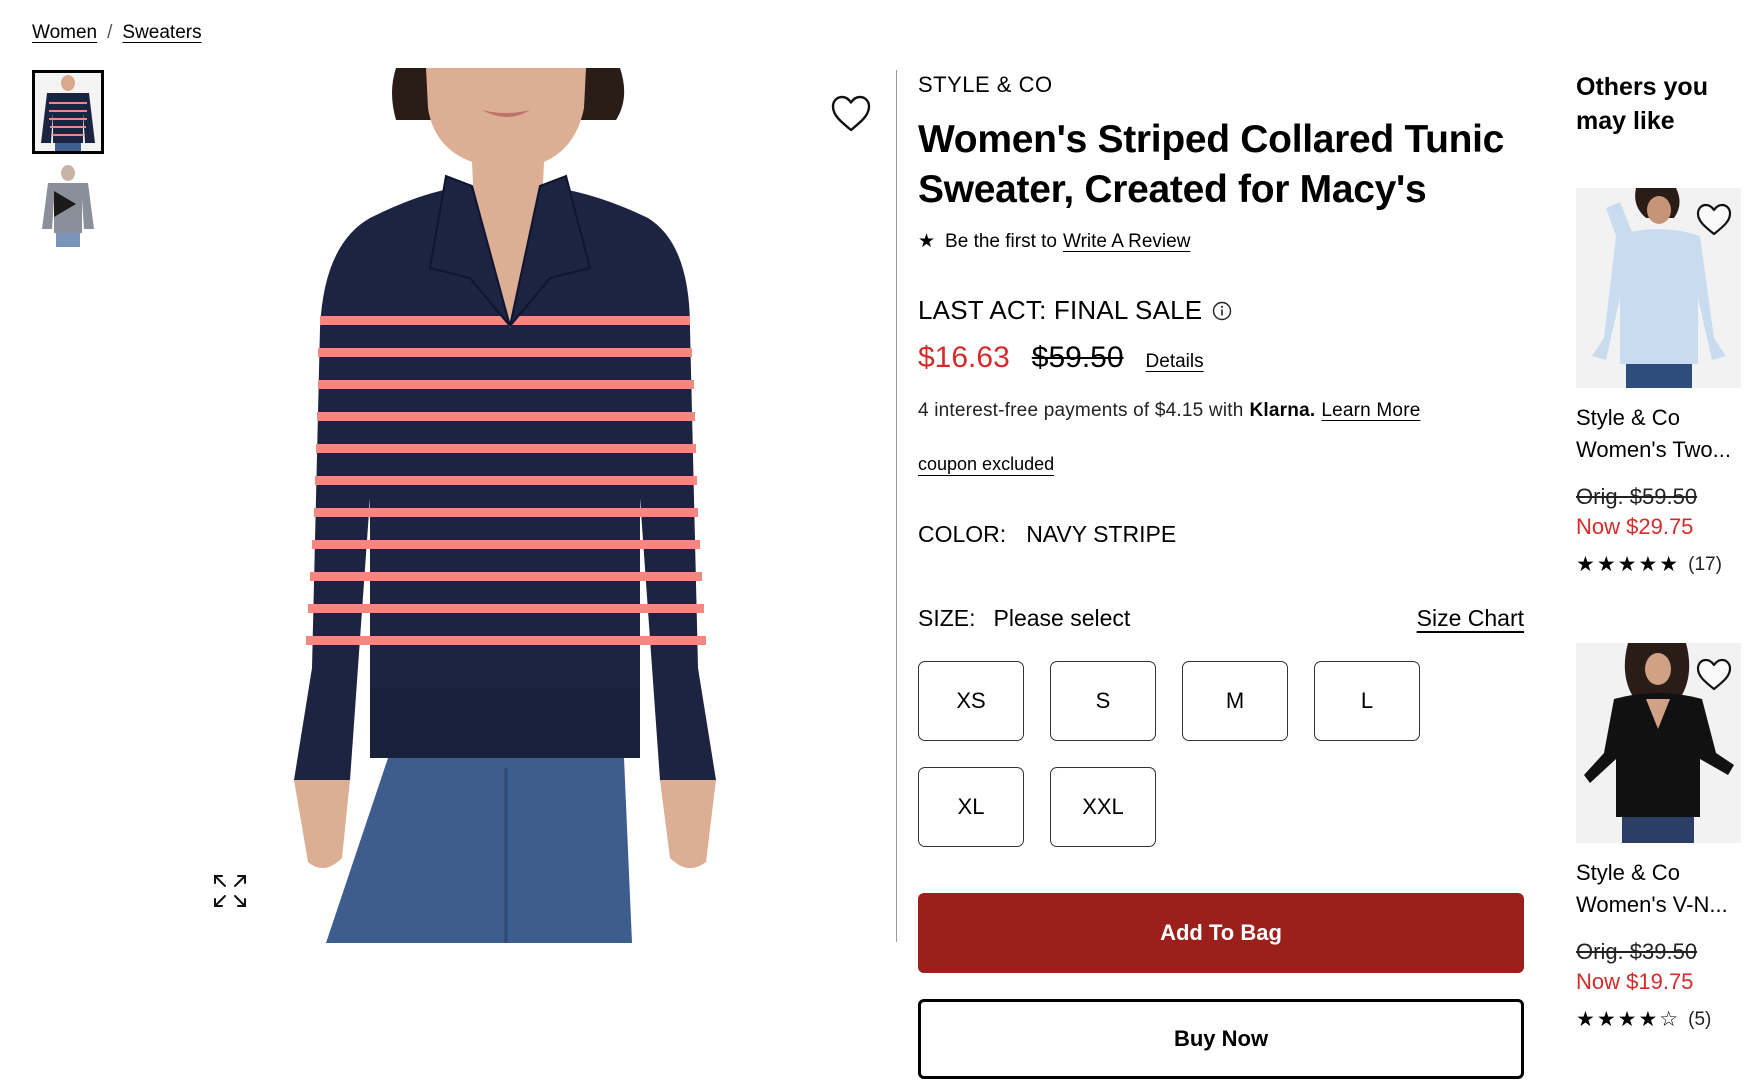 This screenshot has height=1088, width=1760. What do you see at coordinates (986, 464) in the screenshot?
I see `coupon-excluded-link: coupon excluded` at bounding box center [986, 464].